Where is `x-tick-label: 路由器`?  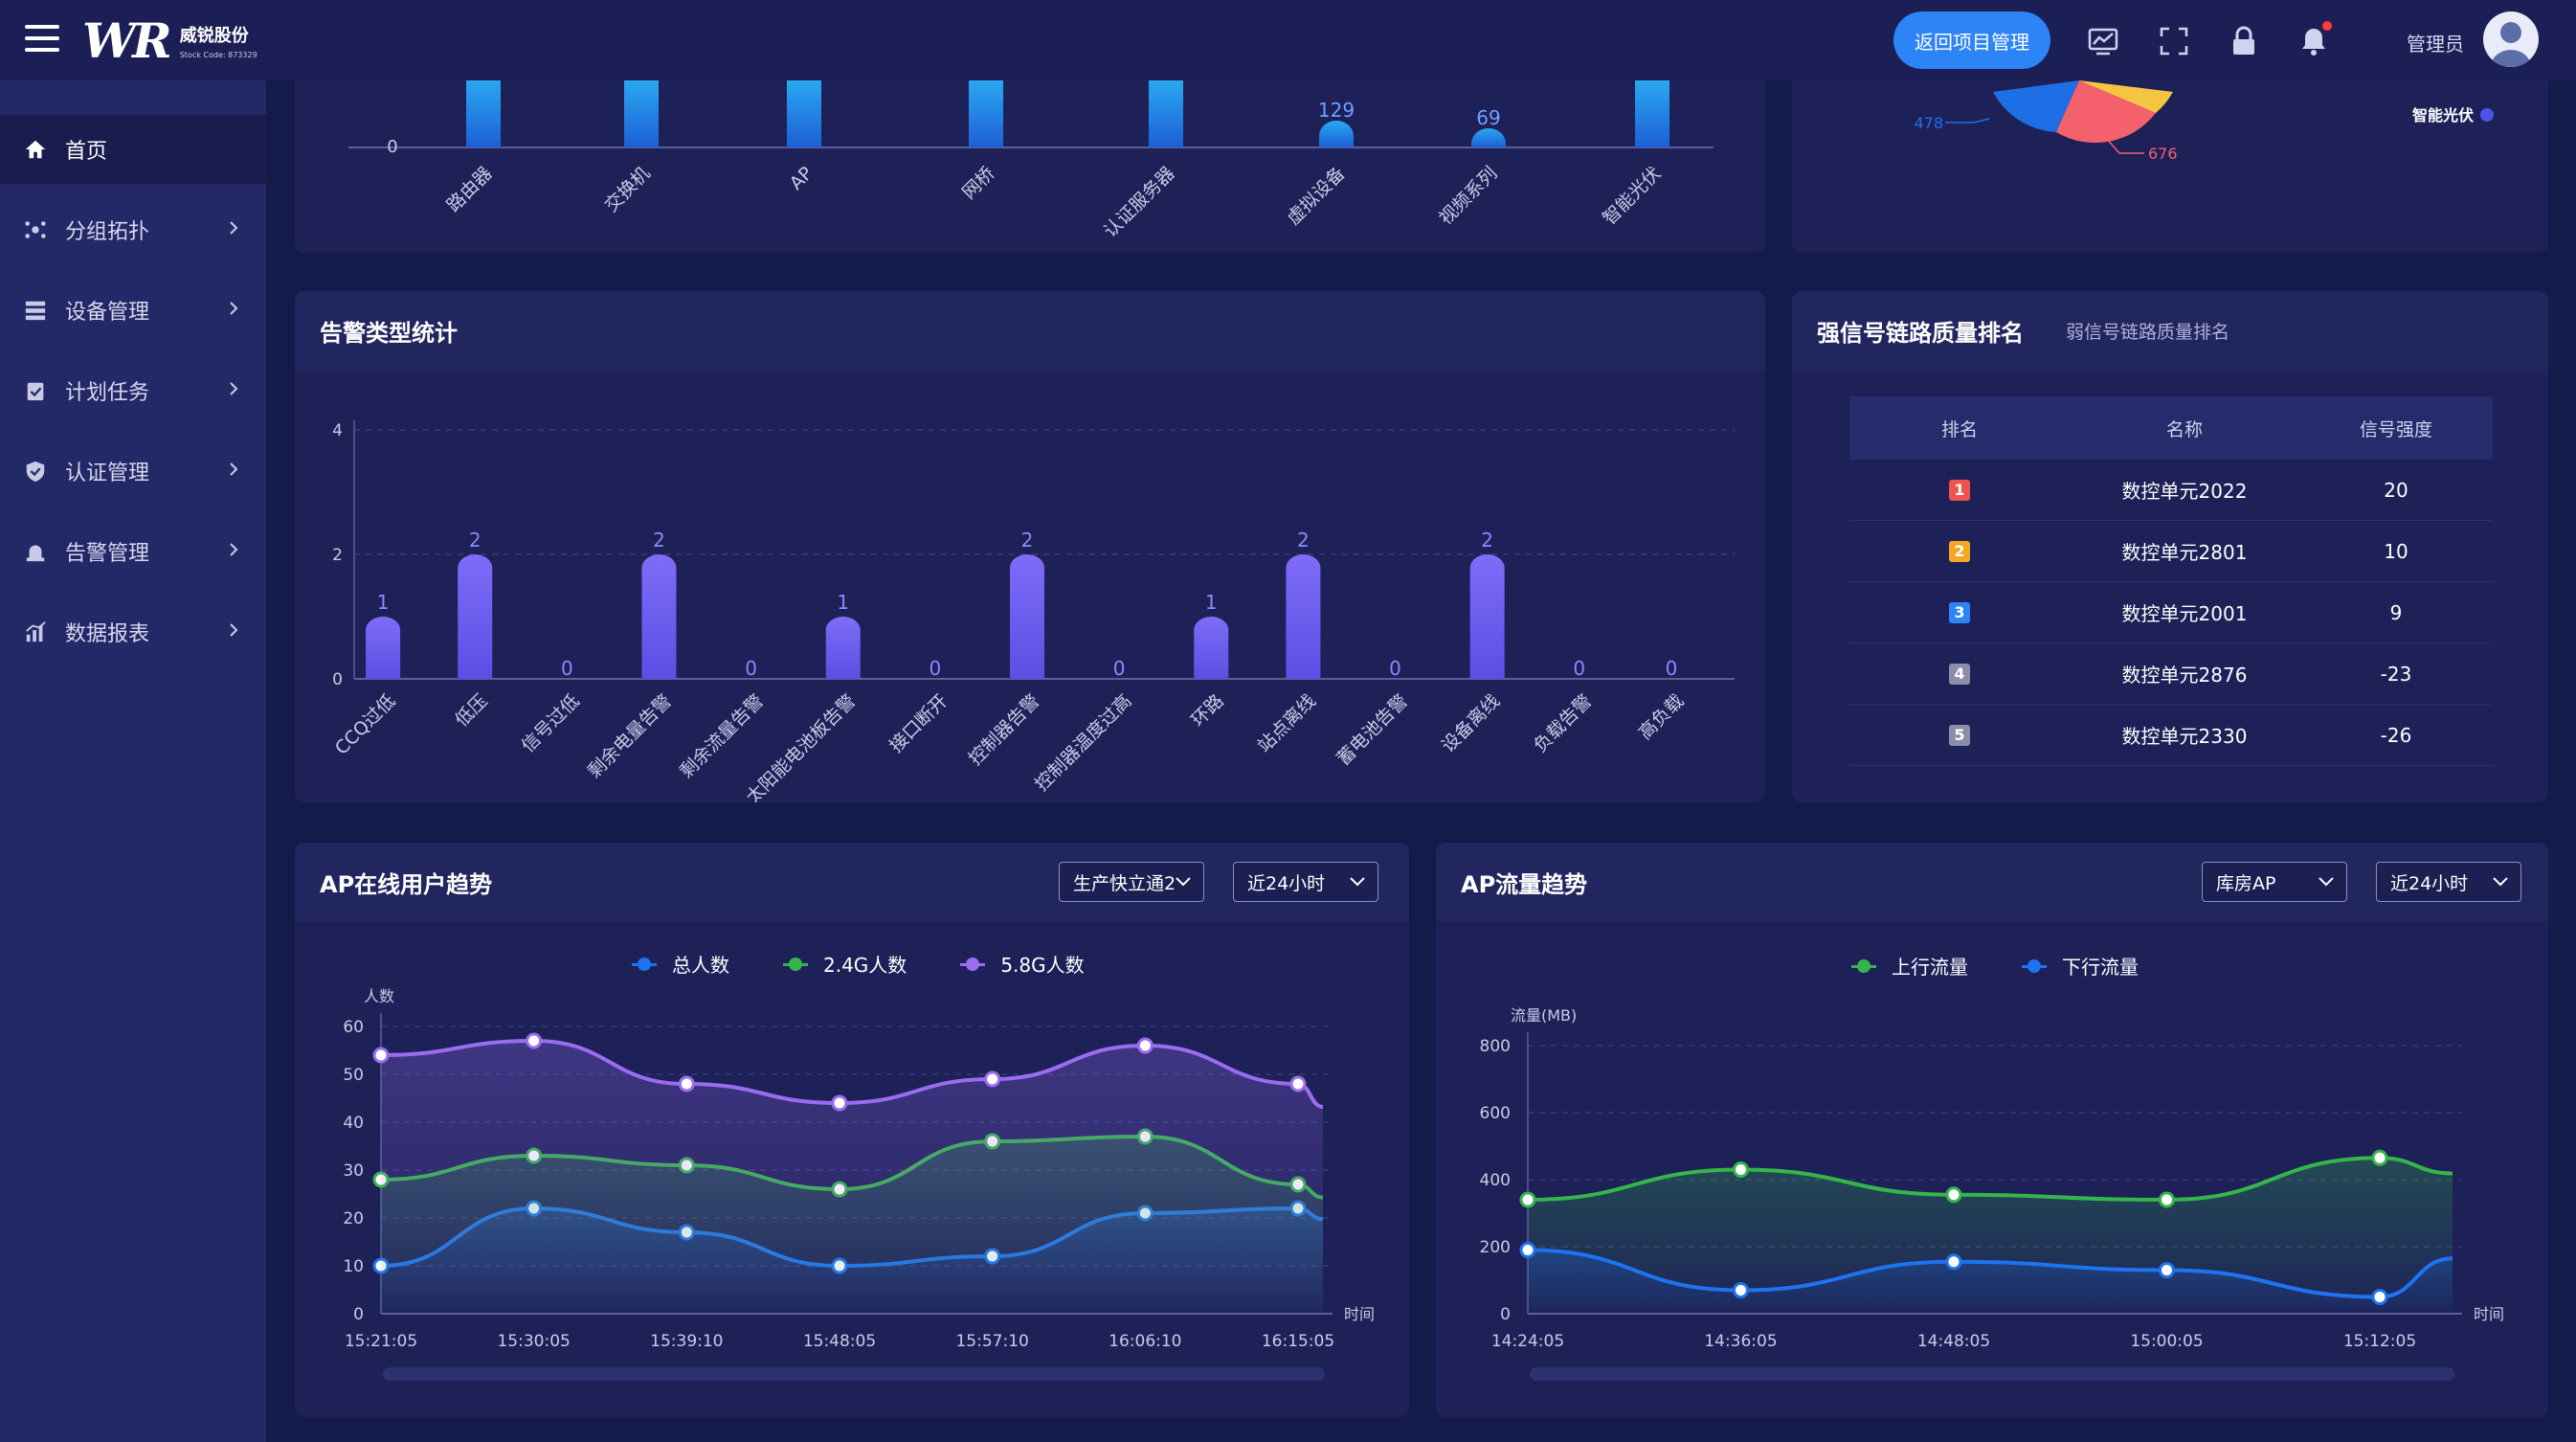
x-tick-label: 路由器 is located at coordinates (470, 189).